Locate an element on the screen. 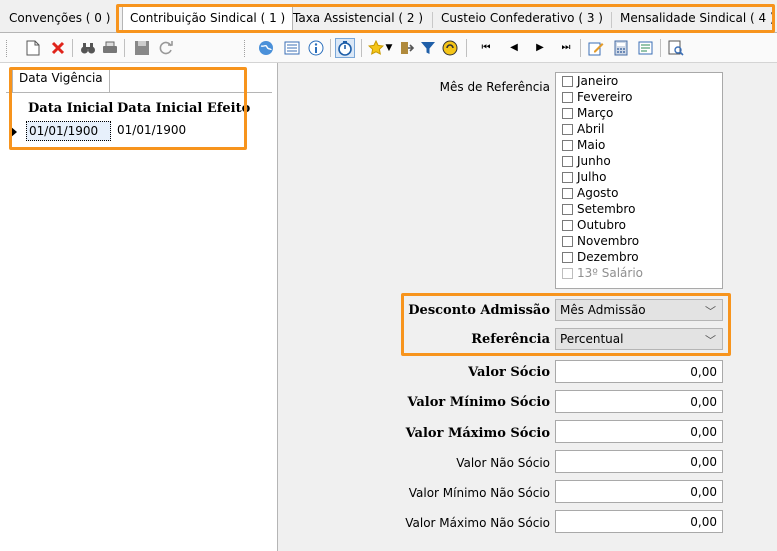  tab-contribuicao-sindical: Contribuição Sindical ( 1 ) is located at coordinates (208, 18).